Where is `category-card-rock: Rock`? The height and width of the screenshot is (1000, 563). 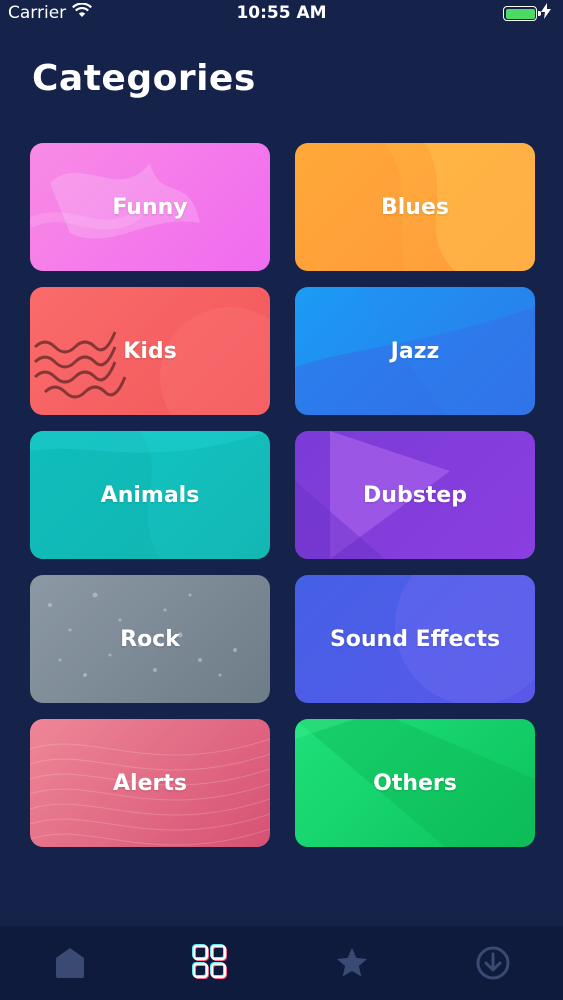
category-card-rock: Rock is located at coordinates (150, 639).